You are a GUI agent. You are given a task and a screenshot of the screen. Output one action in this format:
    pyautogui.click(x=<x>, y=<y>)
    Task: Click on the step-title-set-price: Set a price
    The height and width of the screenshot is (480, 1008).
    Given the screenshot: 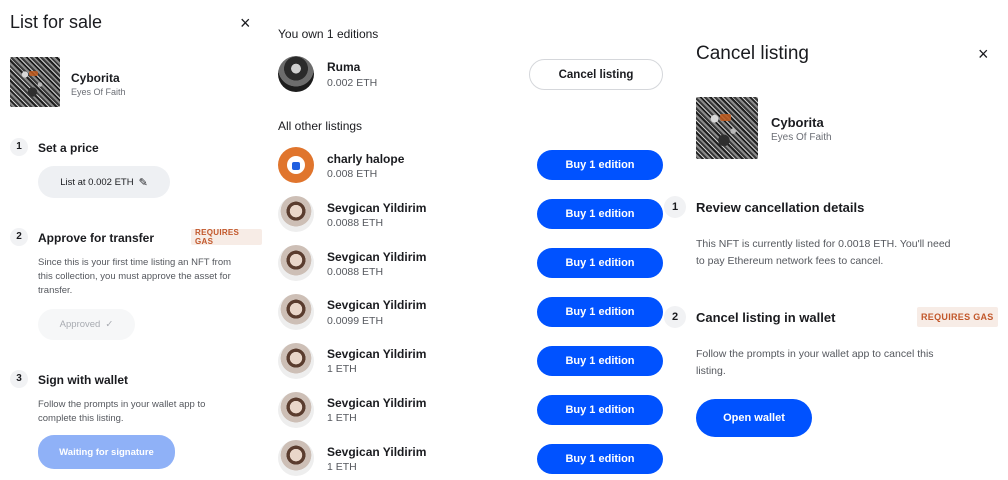 What is the action you would take?
    pyautogui.click(x=68, y=148)
    